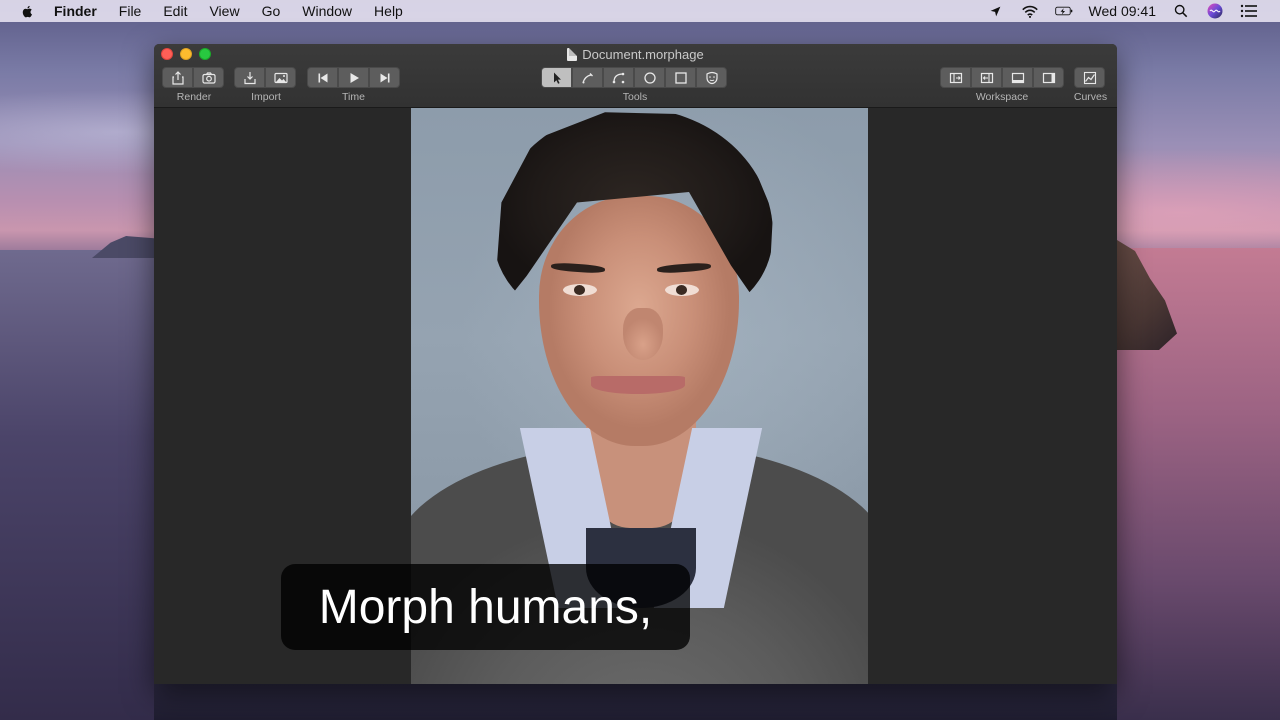 Image resolution: width=1280 pixels, height=720 pixels. What do you see at coordinates (75, 11) in the screenshot?
I see `menu-app-name: Finder` at bounding box center [75, 11].